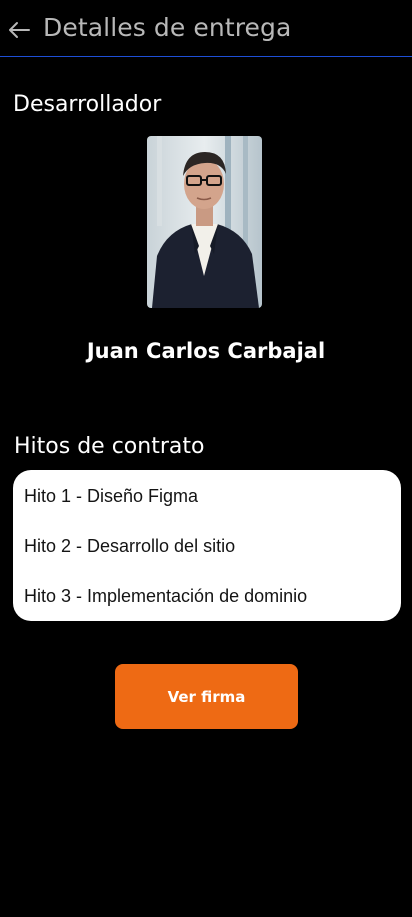 The width and height of the screenshot is (412, 917). Describe the element at coordinates (167, 27) in the screenshot. I see `page-title: Detalles de entrega` at that location.